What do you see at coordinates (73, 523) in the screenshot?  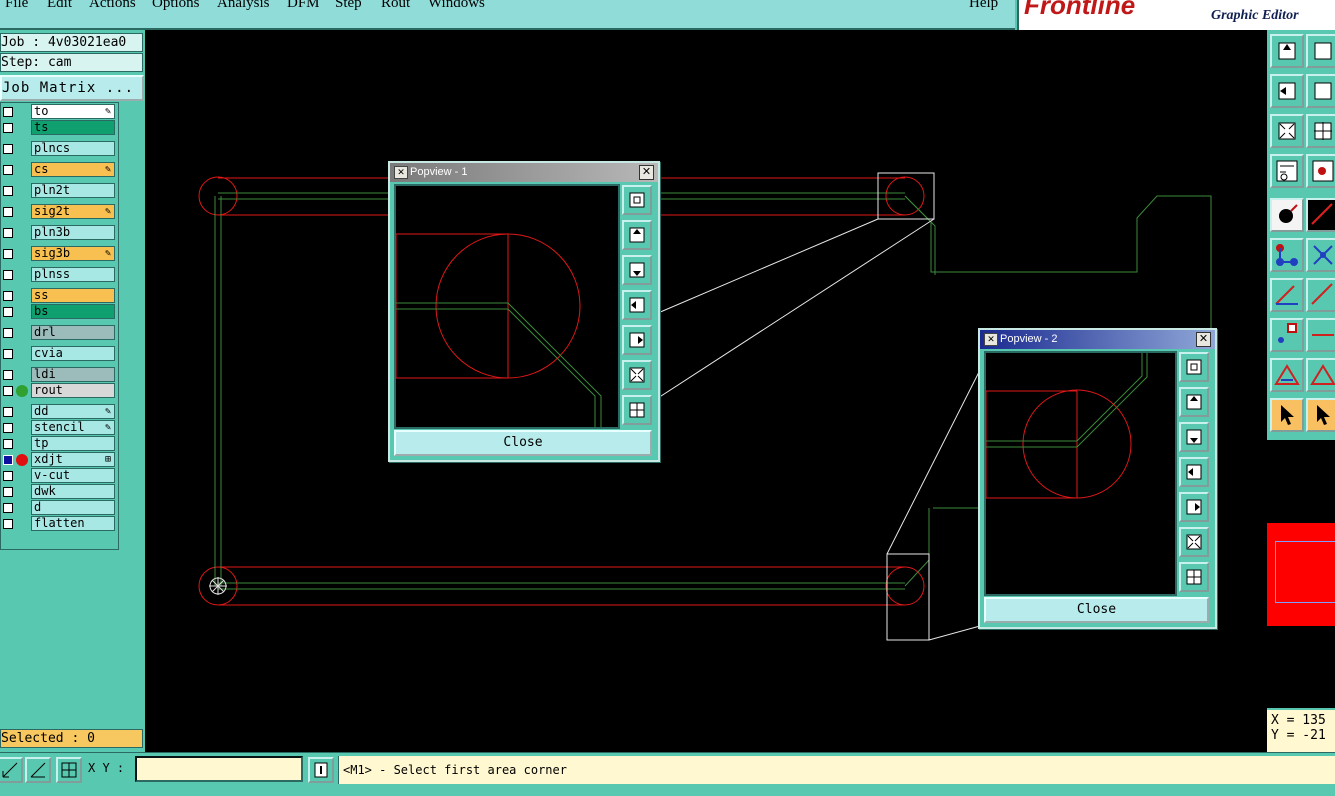 I see `layer-name: flatten` at bounding box center [73, 523].